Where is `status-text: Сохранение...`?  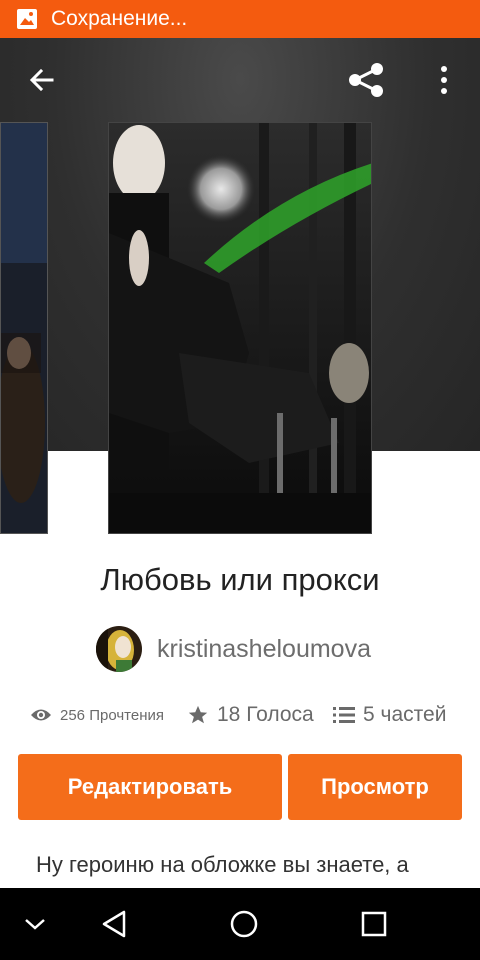 status-text: Сохранение... is located at coordinates (119, 18).